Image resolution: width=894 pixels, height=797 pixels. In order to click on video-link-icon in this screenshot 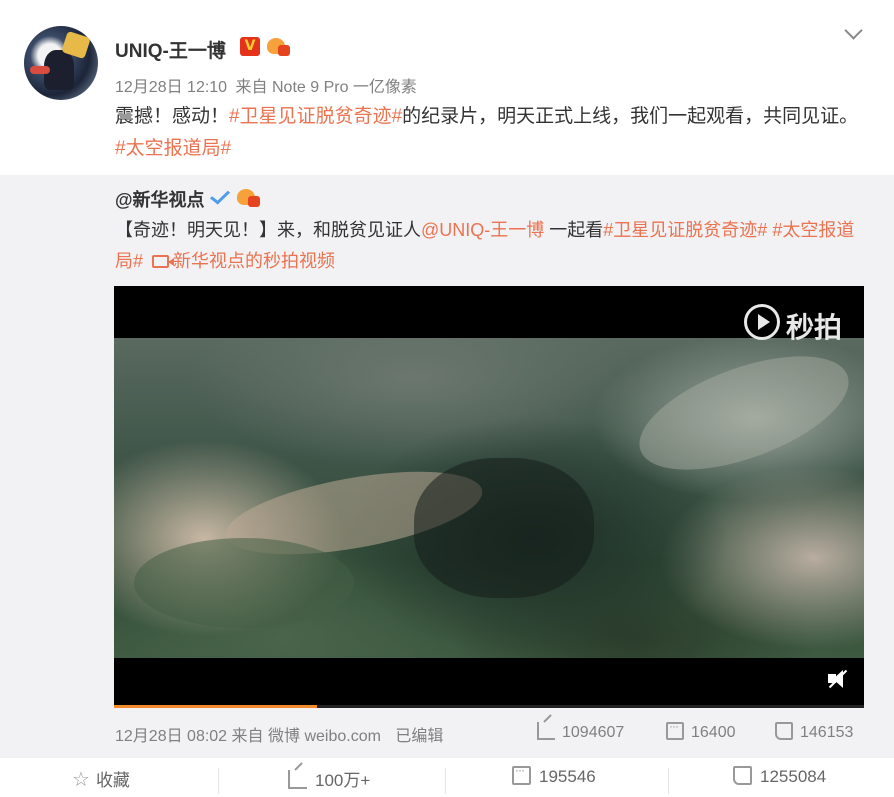, I will do `click(163, 261)`.